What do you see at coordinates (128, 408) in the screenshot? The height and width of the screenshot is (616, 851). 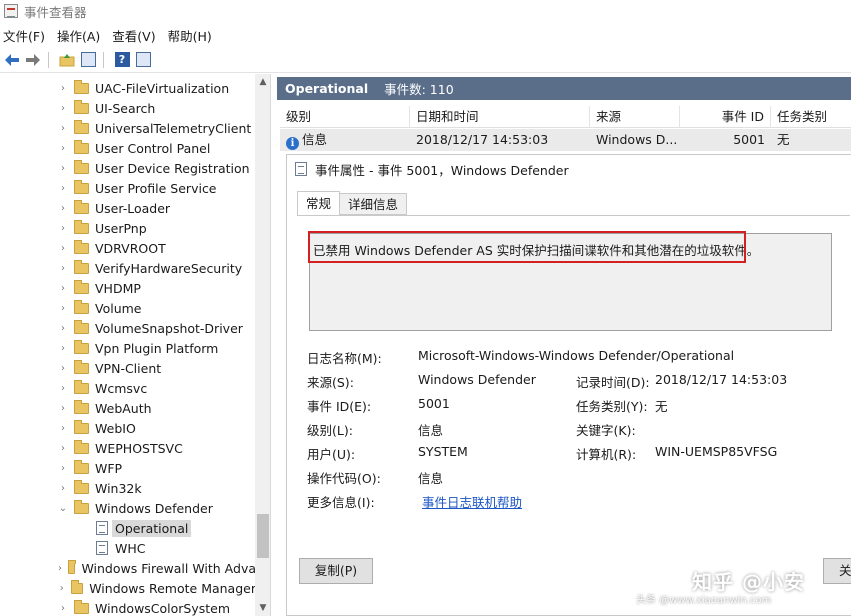 I see `tree-item: › WebAuth` at bounding box center [128, 408].